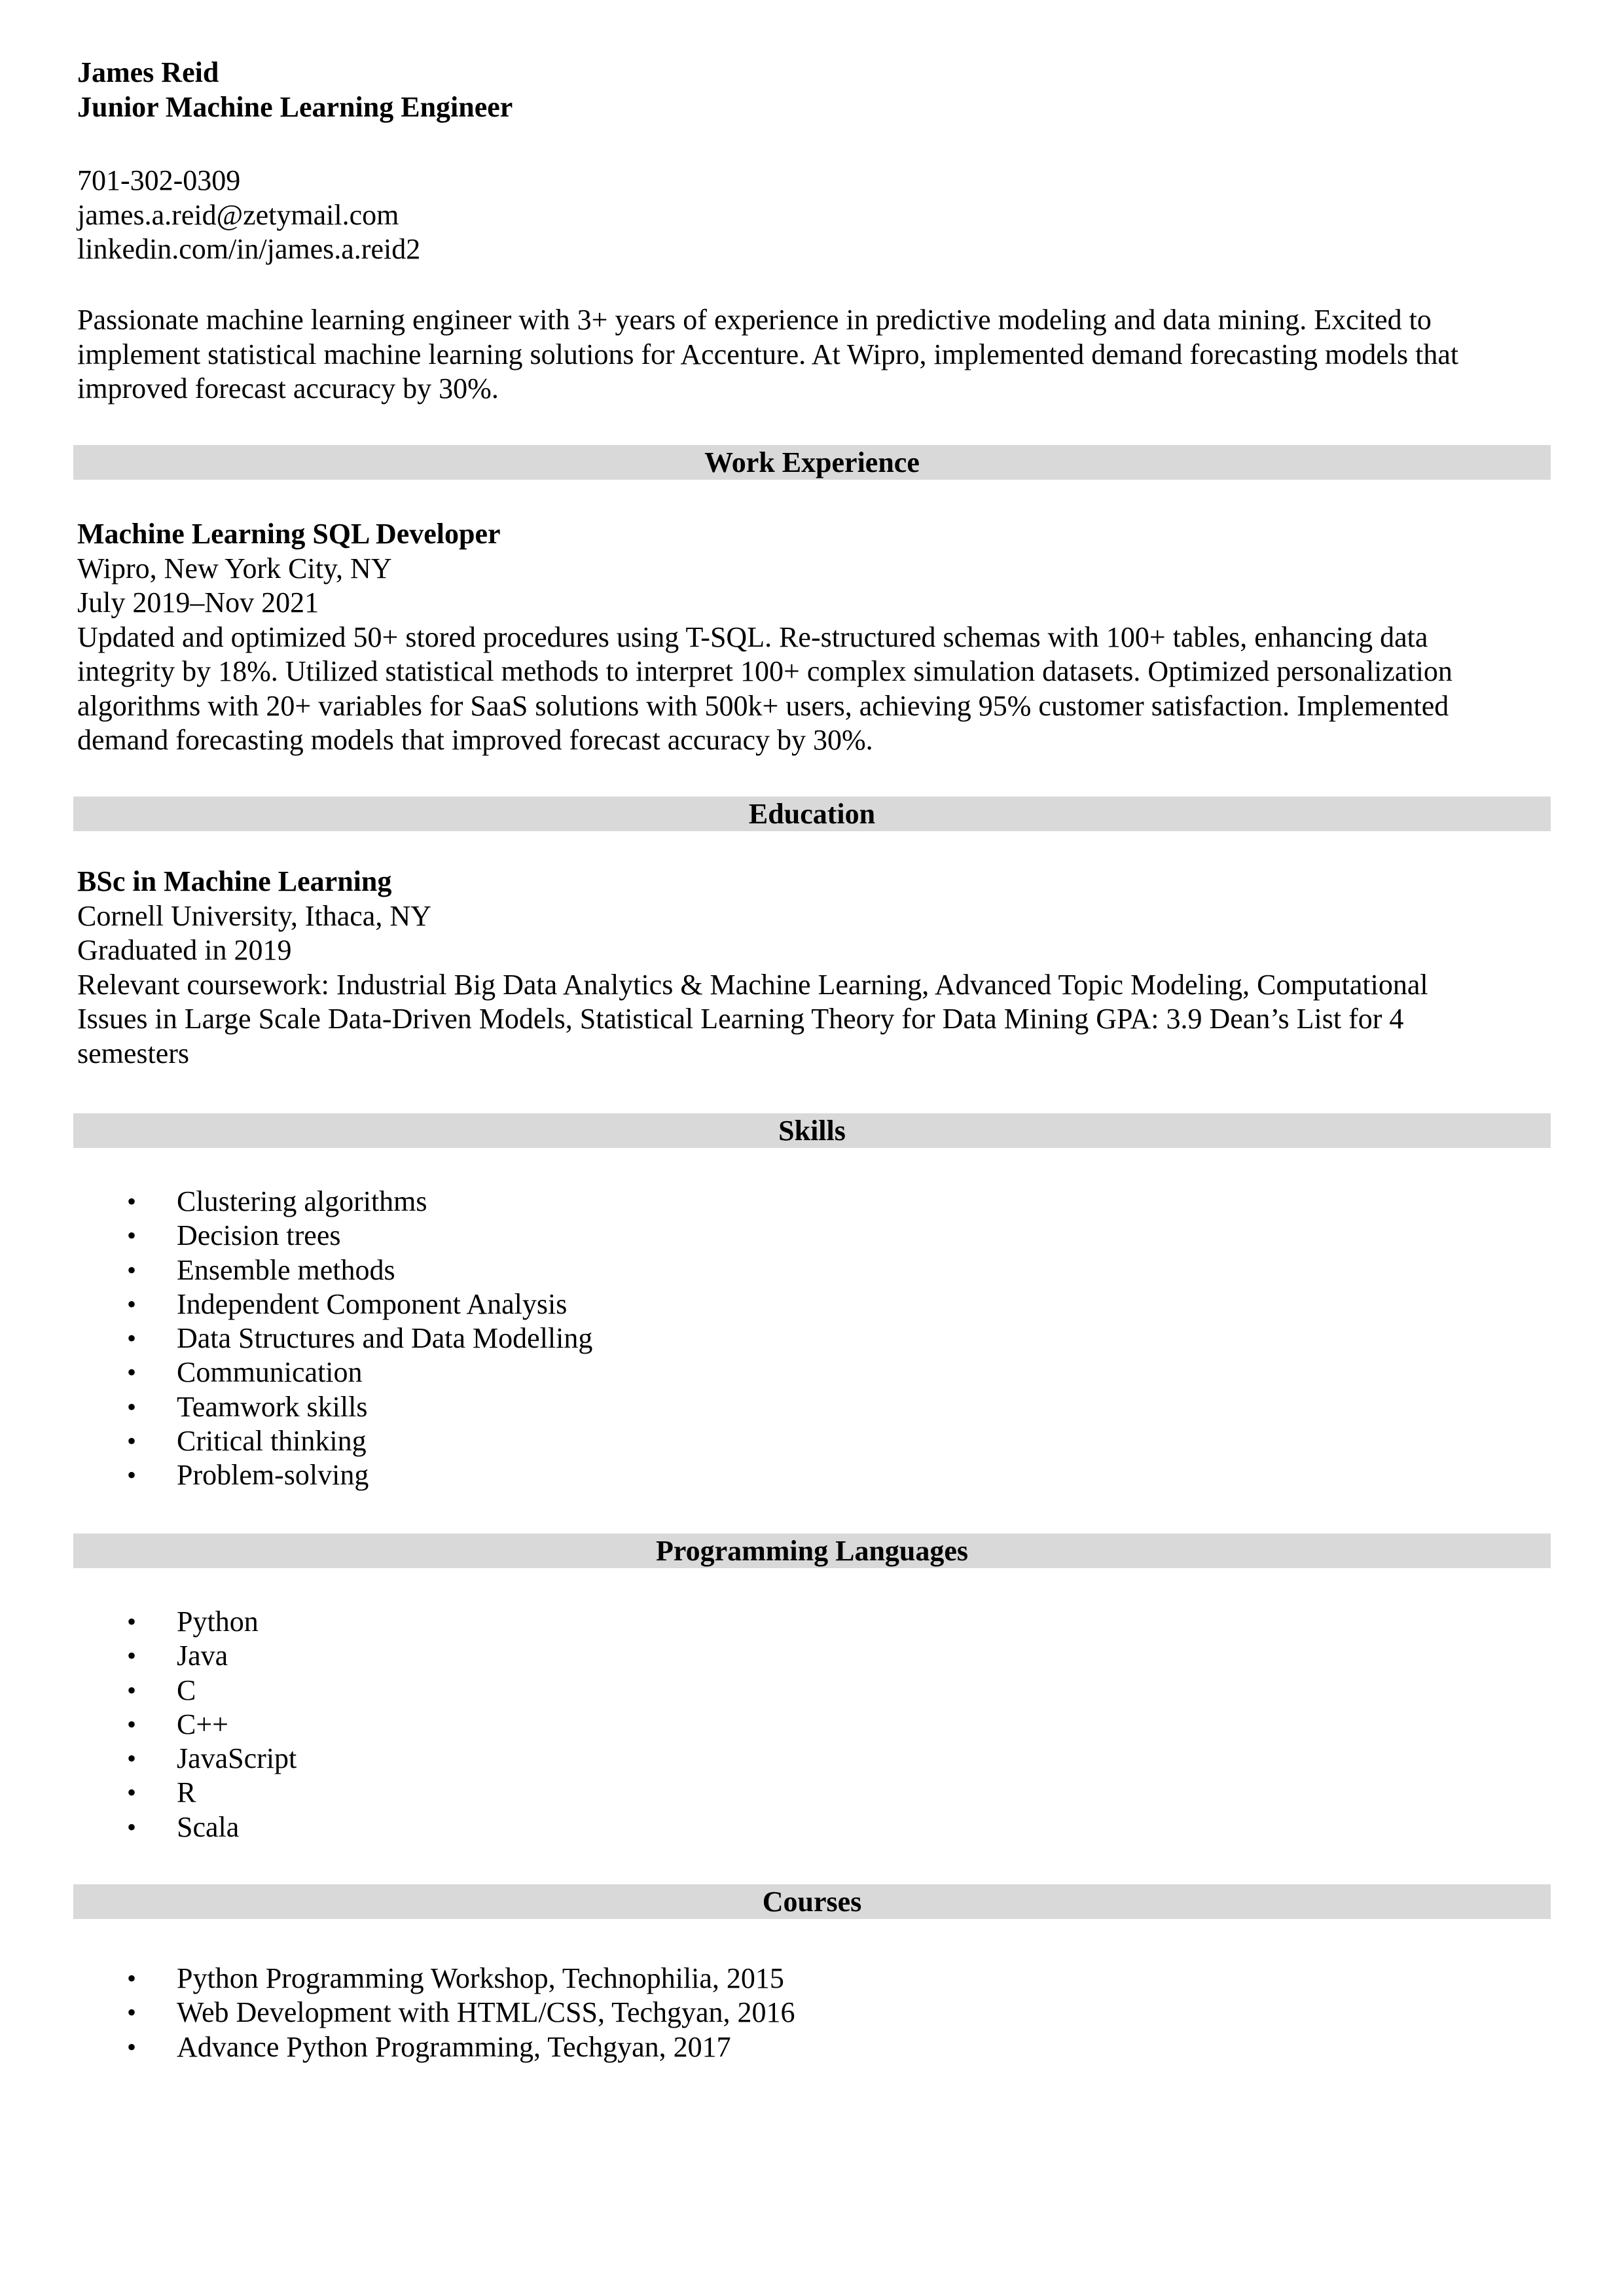 The height and width of the screenshot is (2296, 1624). Describe the element at coordinates (373, 1303) in the screenshot. I see `skill-label: Independent Component Analysis` at that location.